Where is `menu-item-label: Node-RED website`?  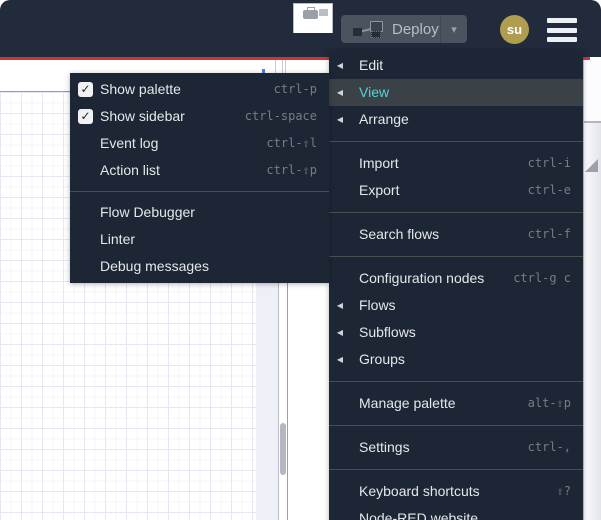
menu-item-label: Node-RED website is located at coordinates (419, 515).